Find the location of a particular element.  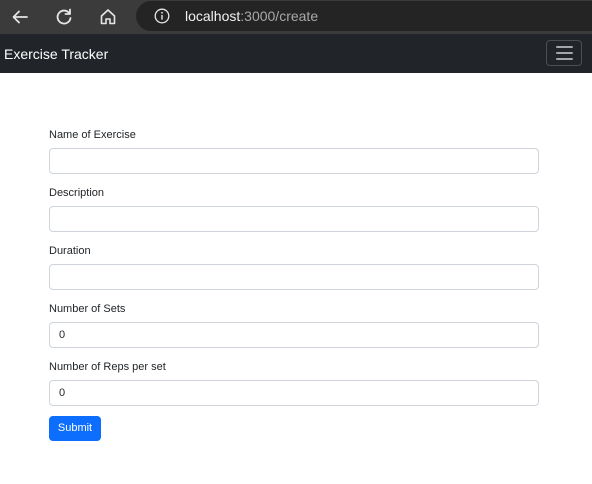

reload-icon is located at coordinates (64, 16).